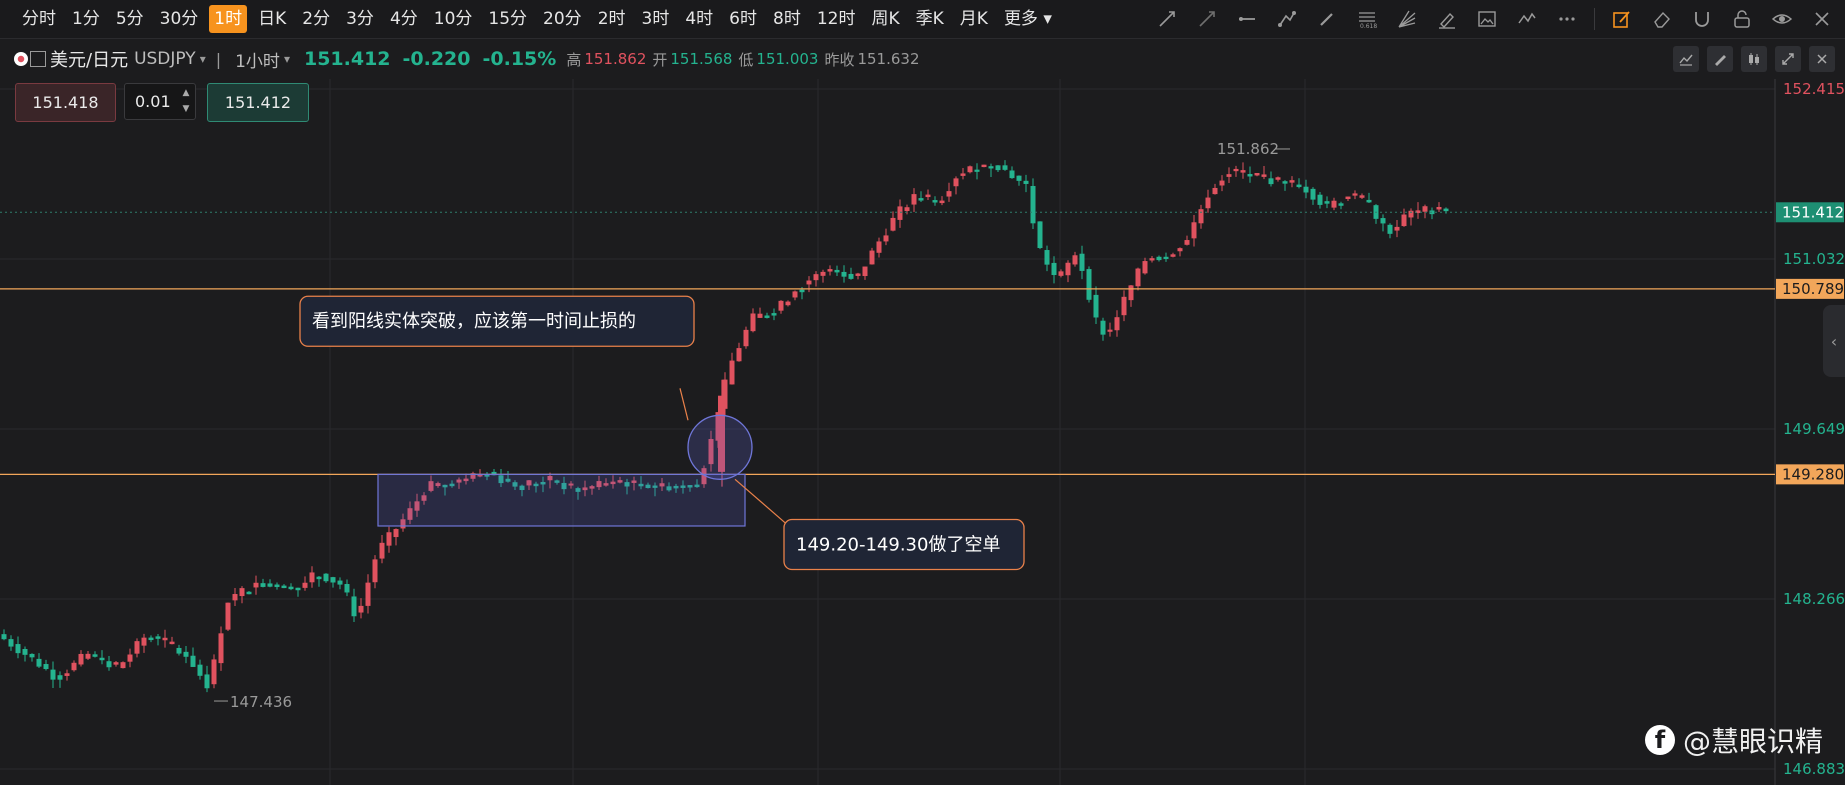  What do you see at coordinates (1702, 19) in the screenshot?
I see `magnet-icon` at bounding box center [1702, 19].